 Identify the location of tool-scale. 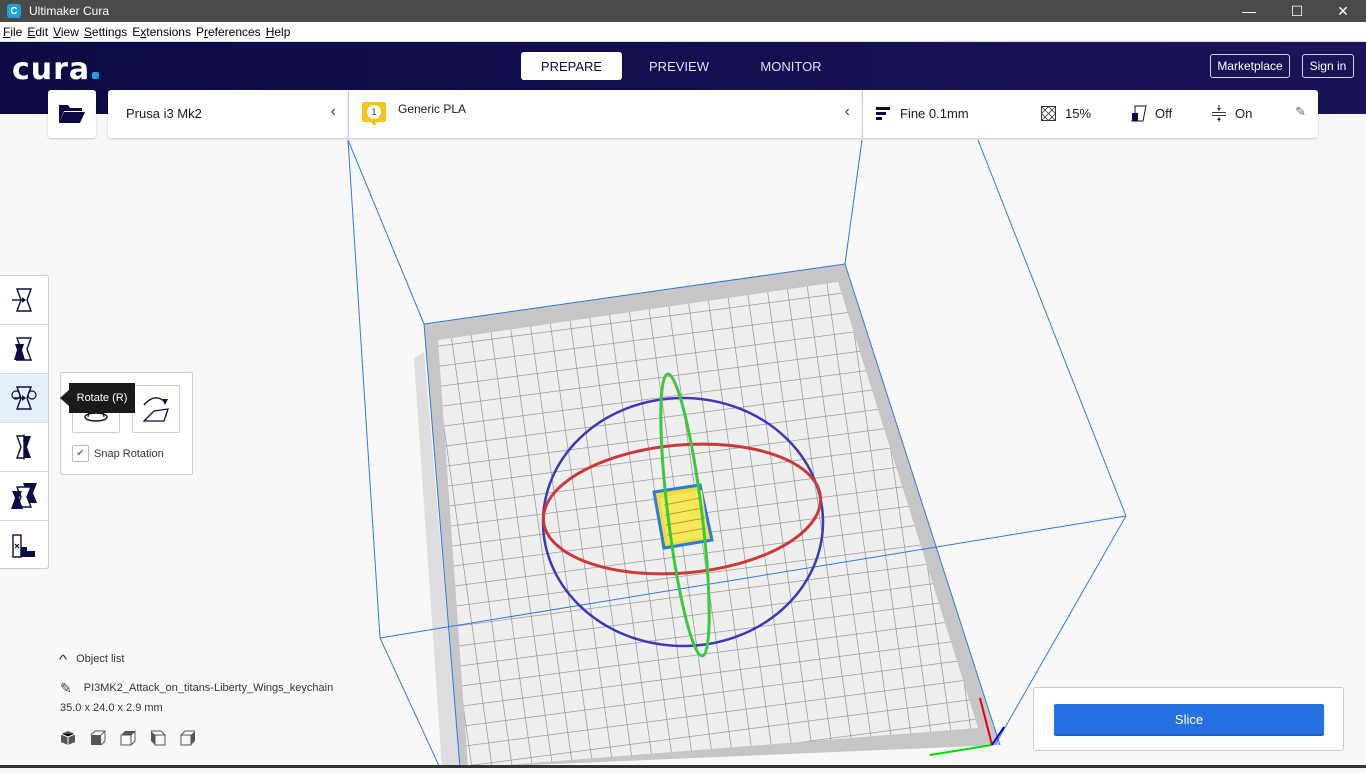
(24, 349).